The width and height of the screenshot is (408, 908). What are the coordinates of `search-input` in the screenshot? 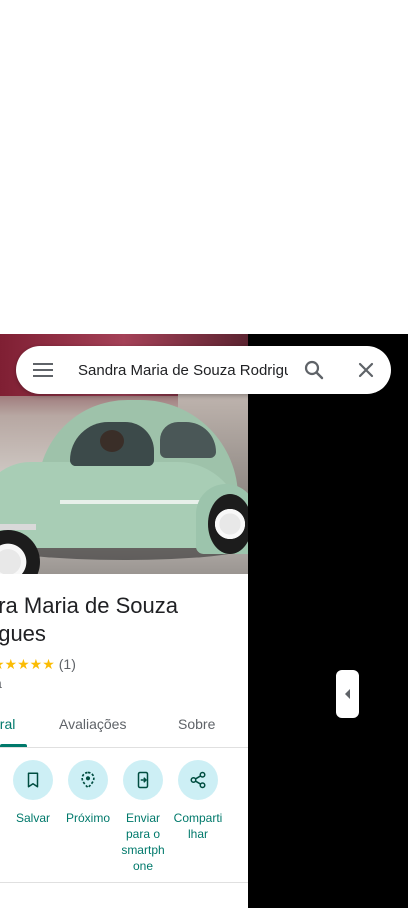 It's located at (183, 370).